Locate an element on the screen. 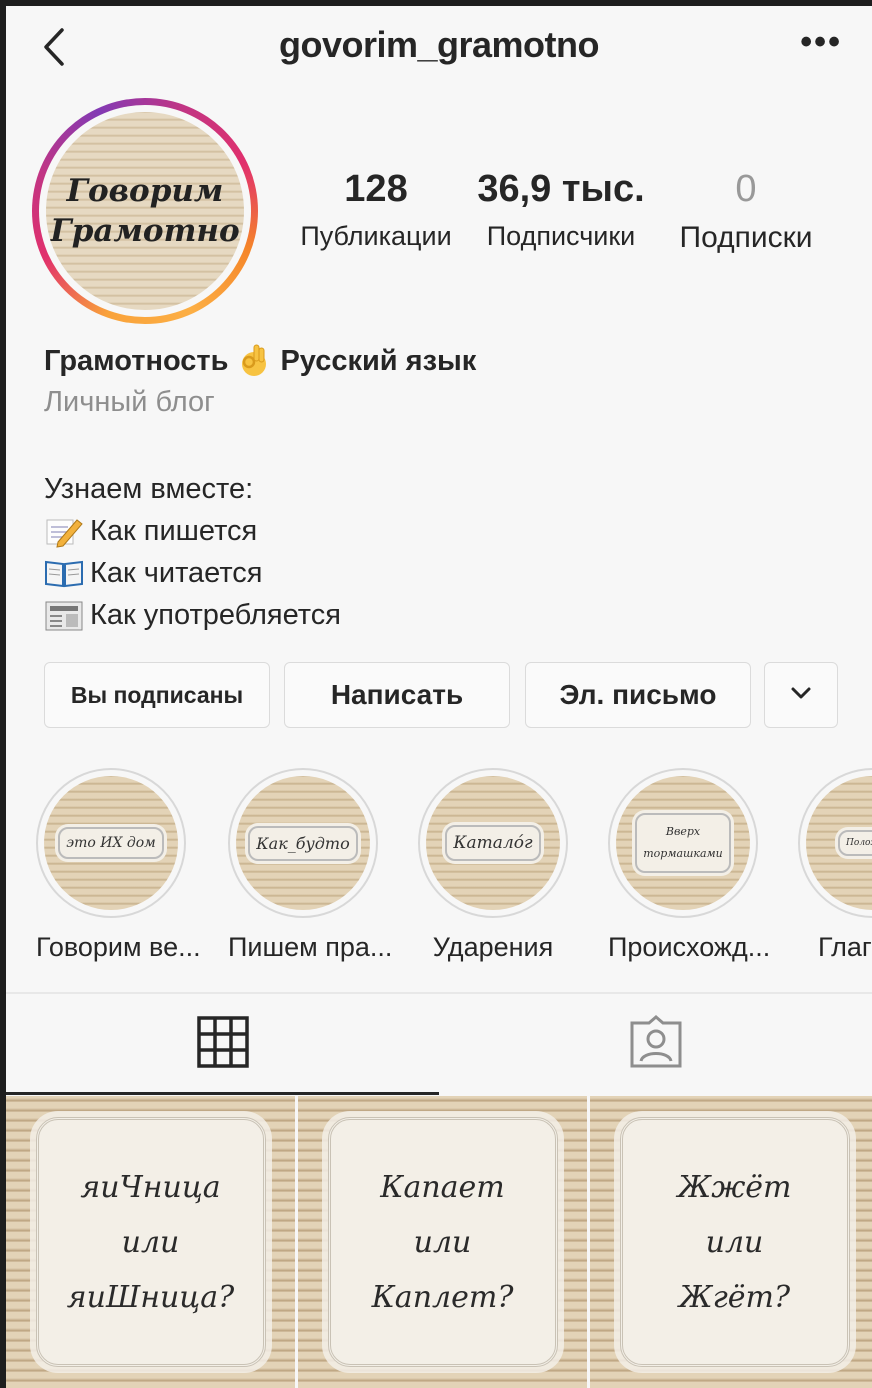 The width and height of the screenshot is (872, 1388). email-button-label: Эл. письмо is located at coordinates (638, 694).